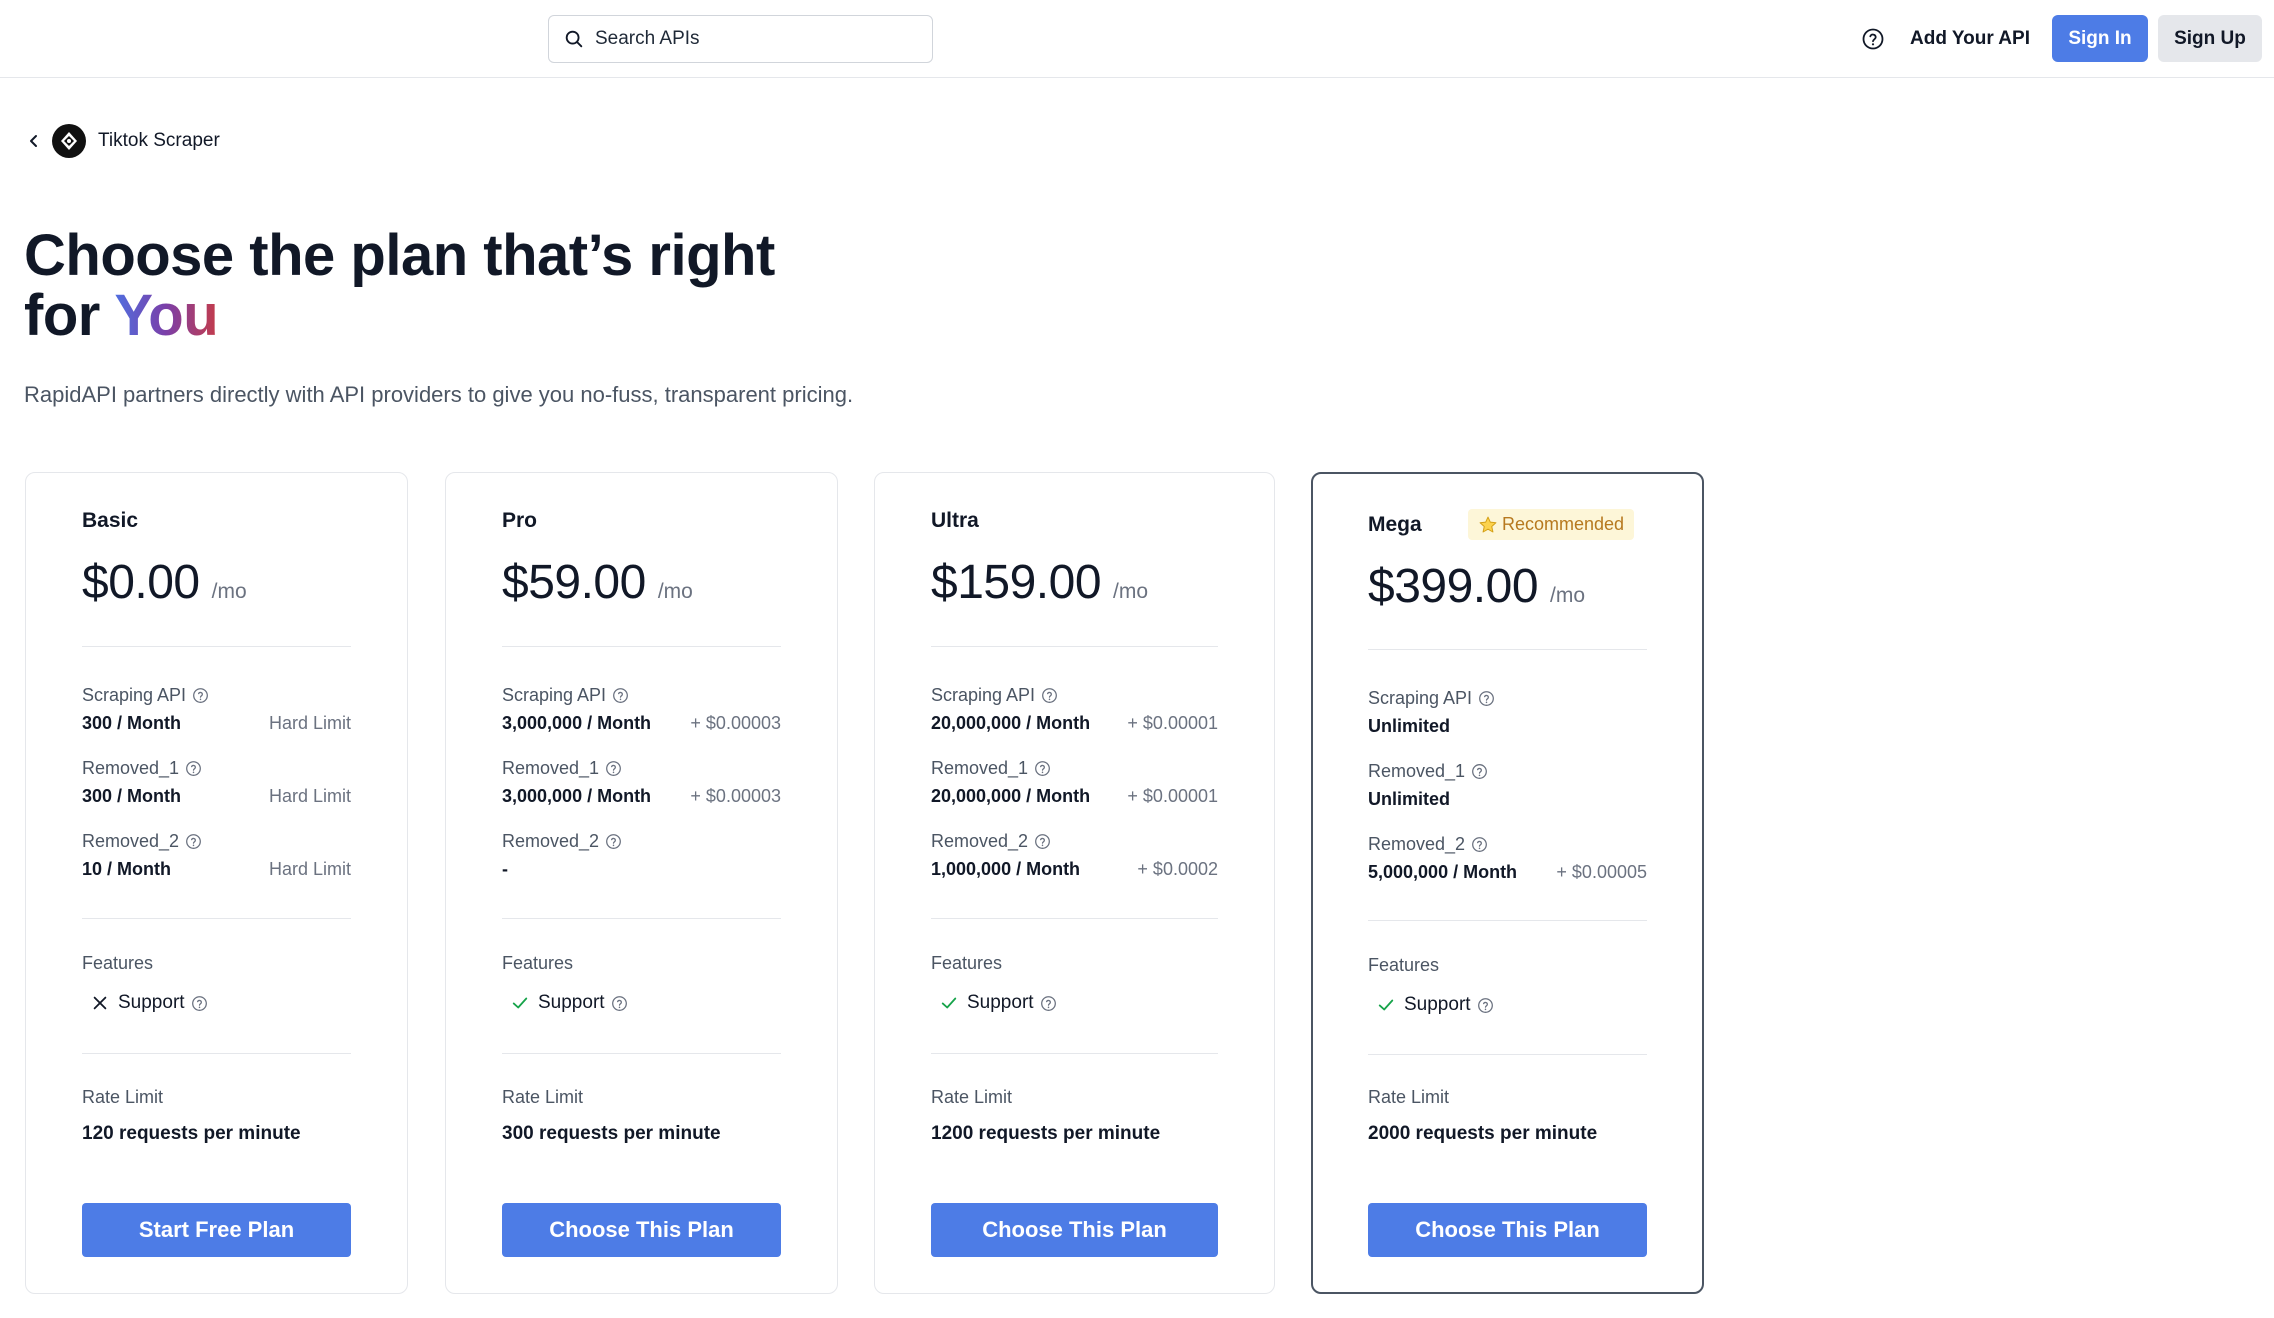  What do you see at coordinates (1563, 524) in the screenshot?
I see `recommended-label: Recommended` at bounding box center [1563, 524].